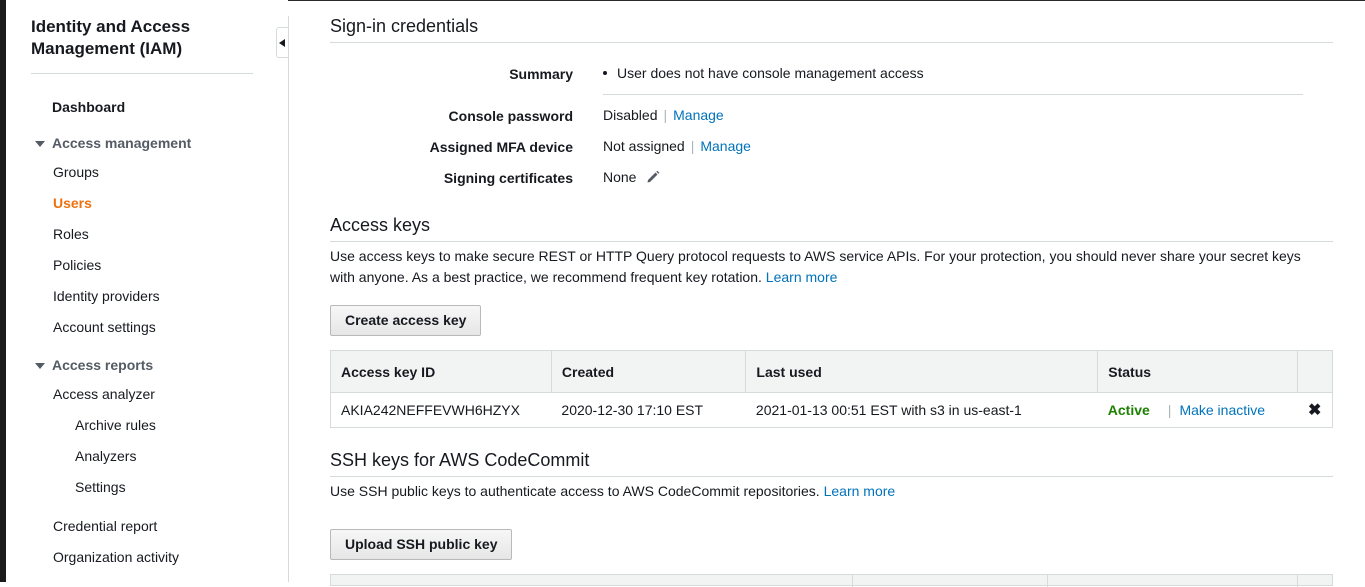 The height and width of the screenshot is (587, 1365). What do you see at coordinates (116, 557) in the screenshot?
I see `sidebar-item-organization-activity: Organization activity` at bounding box center [116, 557].